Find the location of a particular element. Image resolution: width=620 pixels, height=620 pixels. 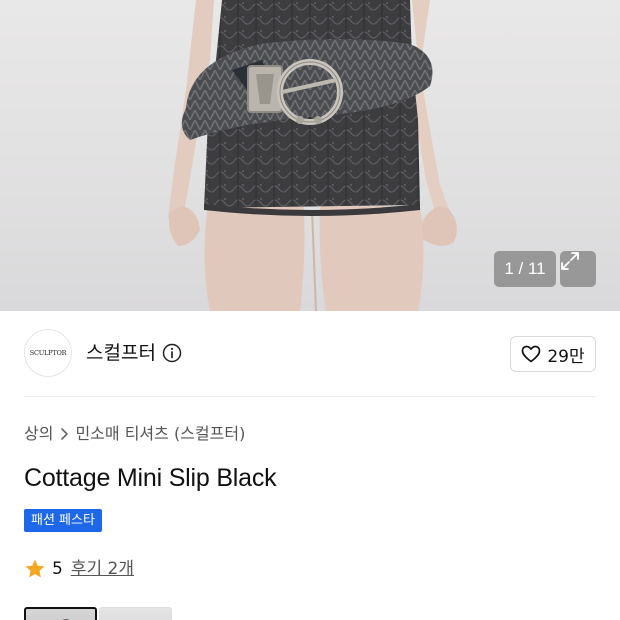

expand-button is located at coordinates (578, 269).